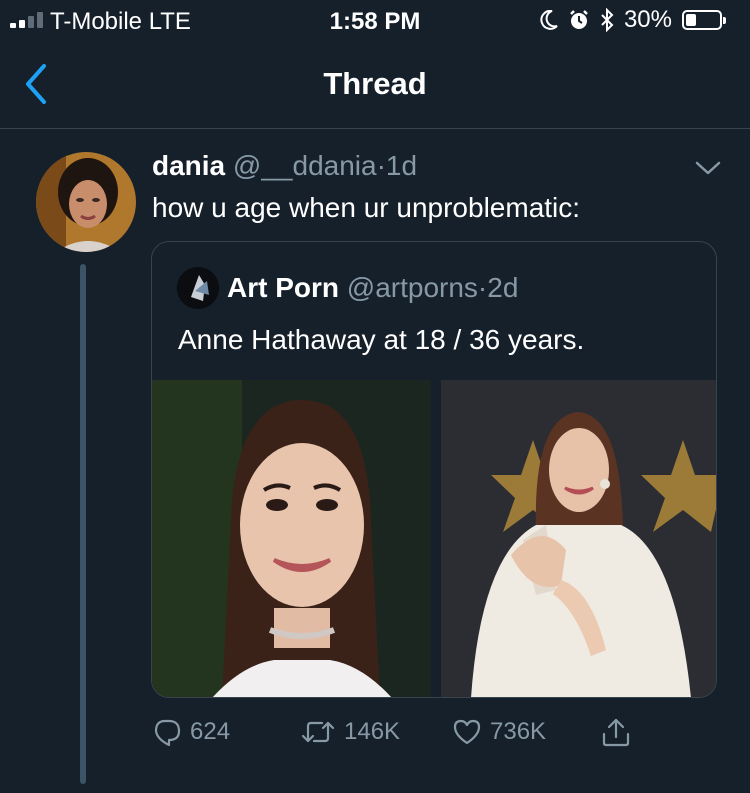 The width and height of the screenshot is (750, 793). What do you see at coordinates (518, 731) in the screenshot?
I see `like-count: 736K` at bounding box center [518, 731].